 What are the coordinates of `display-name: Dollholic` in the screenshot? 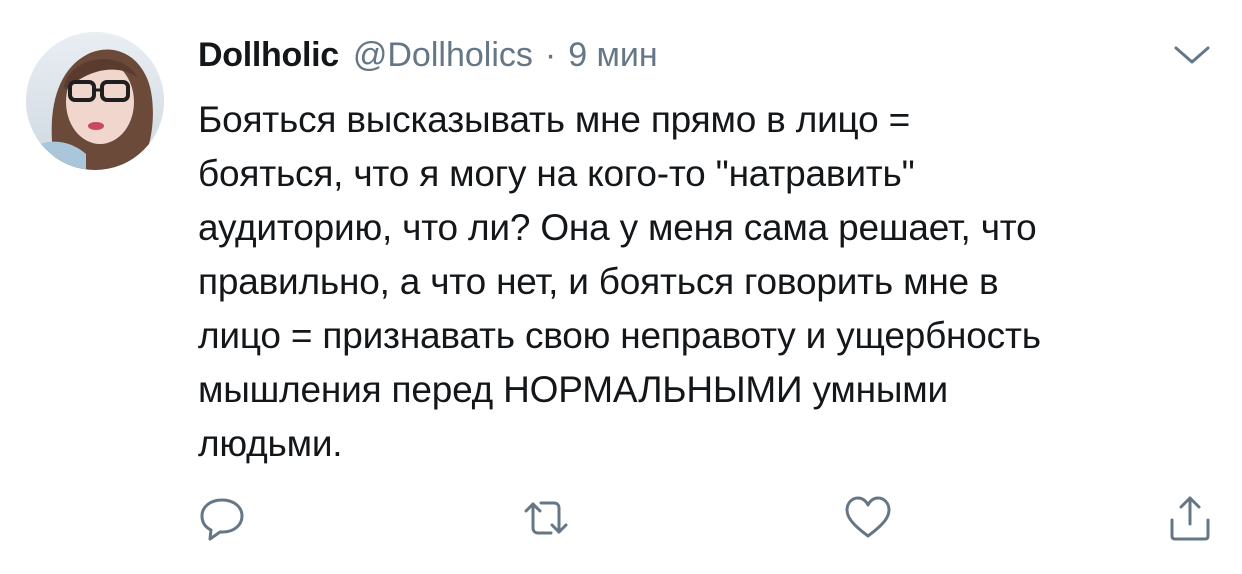 It's located at (268, 55).